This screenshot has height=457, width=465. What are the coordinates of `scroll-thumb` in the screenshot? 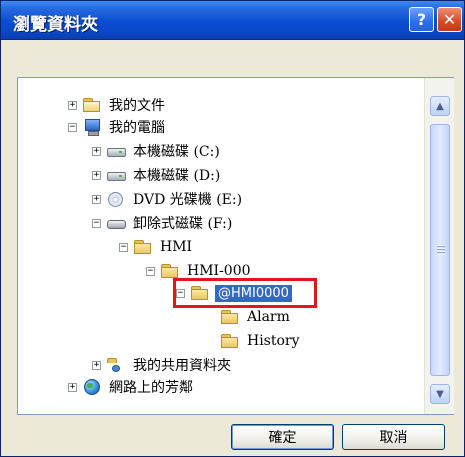 It's located at (440, 250).